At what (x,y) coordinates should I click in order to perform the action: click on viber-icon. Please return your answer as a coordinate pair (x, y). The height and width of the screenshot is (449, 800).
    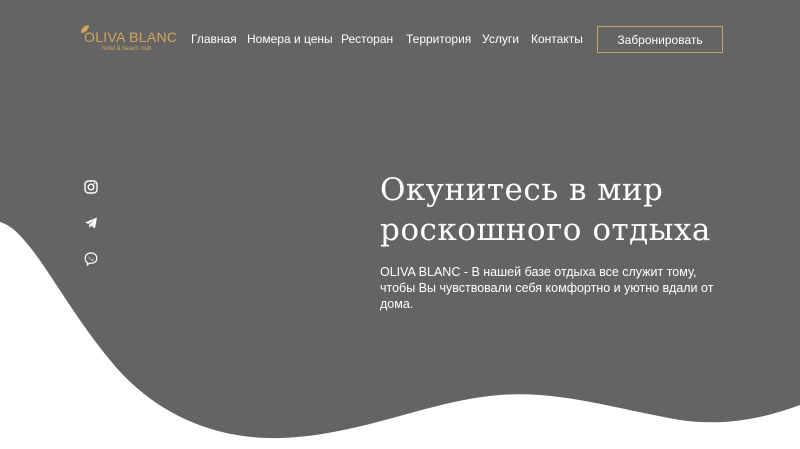
    Looking at the image, I should click on (91, 259).